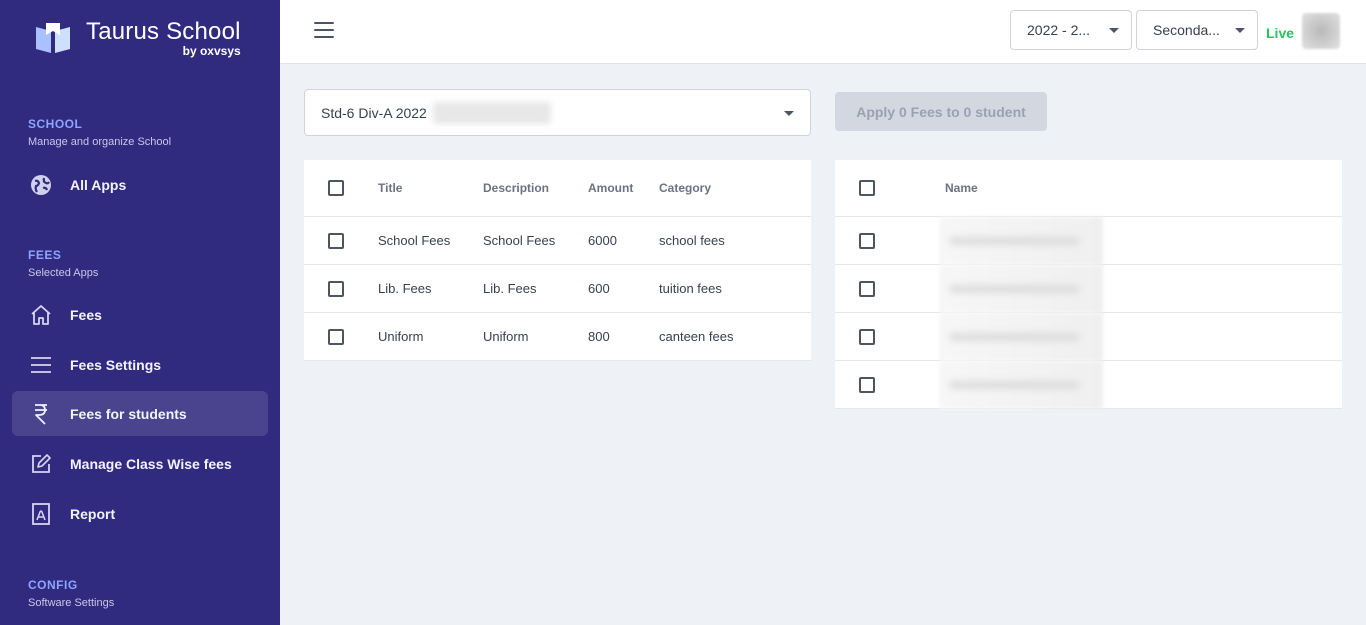 The height and width of the screenshot is (625, 1366). Describe the element at coordinates (211, 51) in the screenshot. I see `brand-subtitle: by oxvsys` at that location.